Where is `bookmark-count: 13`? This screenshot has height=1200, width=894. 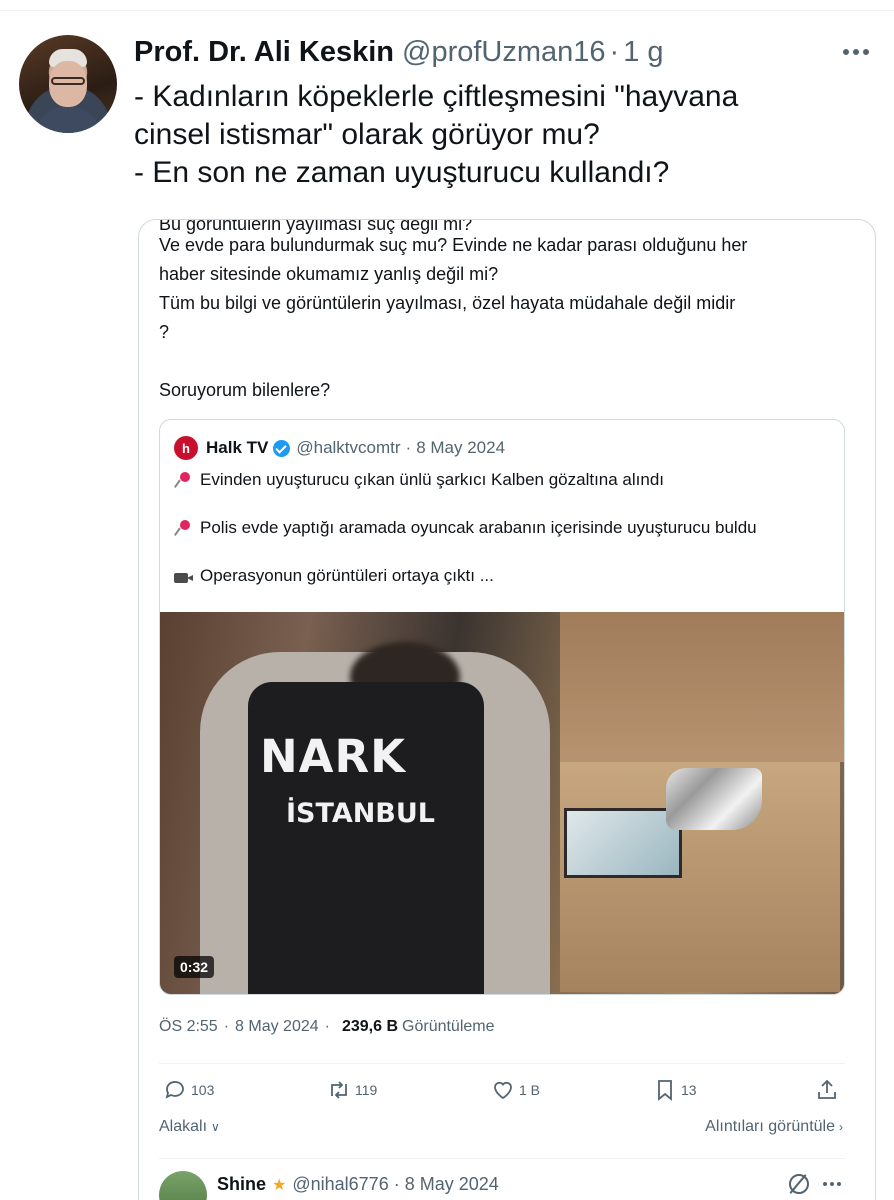 bookmark-count: 13 is located at coordinates (689, 1090).